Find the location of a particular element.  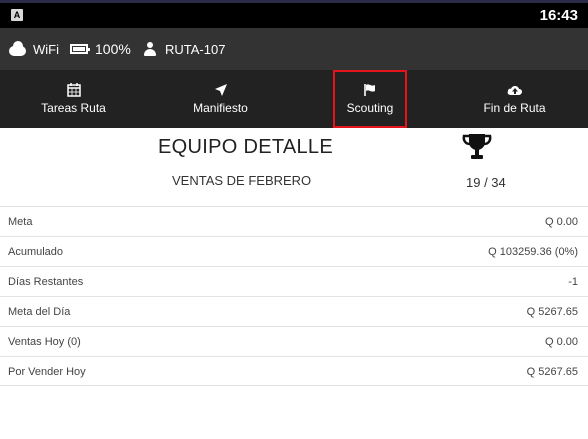

tab-tareas-ruta: Tareas Ruta is located at coordinates (73, 99).